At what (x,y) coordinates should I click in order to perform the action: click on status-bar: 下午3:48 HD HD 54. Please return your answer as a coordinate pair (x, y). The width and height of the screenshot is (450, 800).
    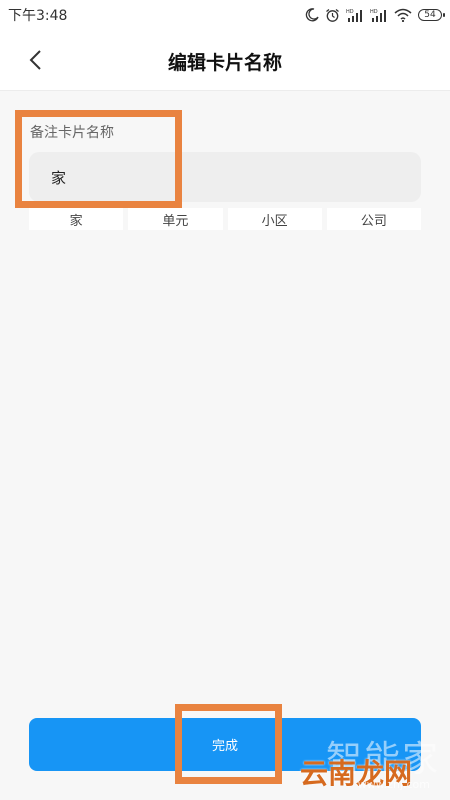
    Looking at the image, I should click on (225, 15).